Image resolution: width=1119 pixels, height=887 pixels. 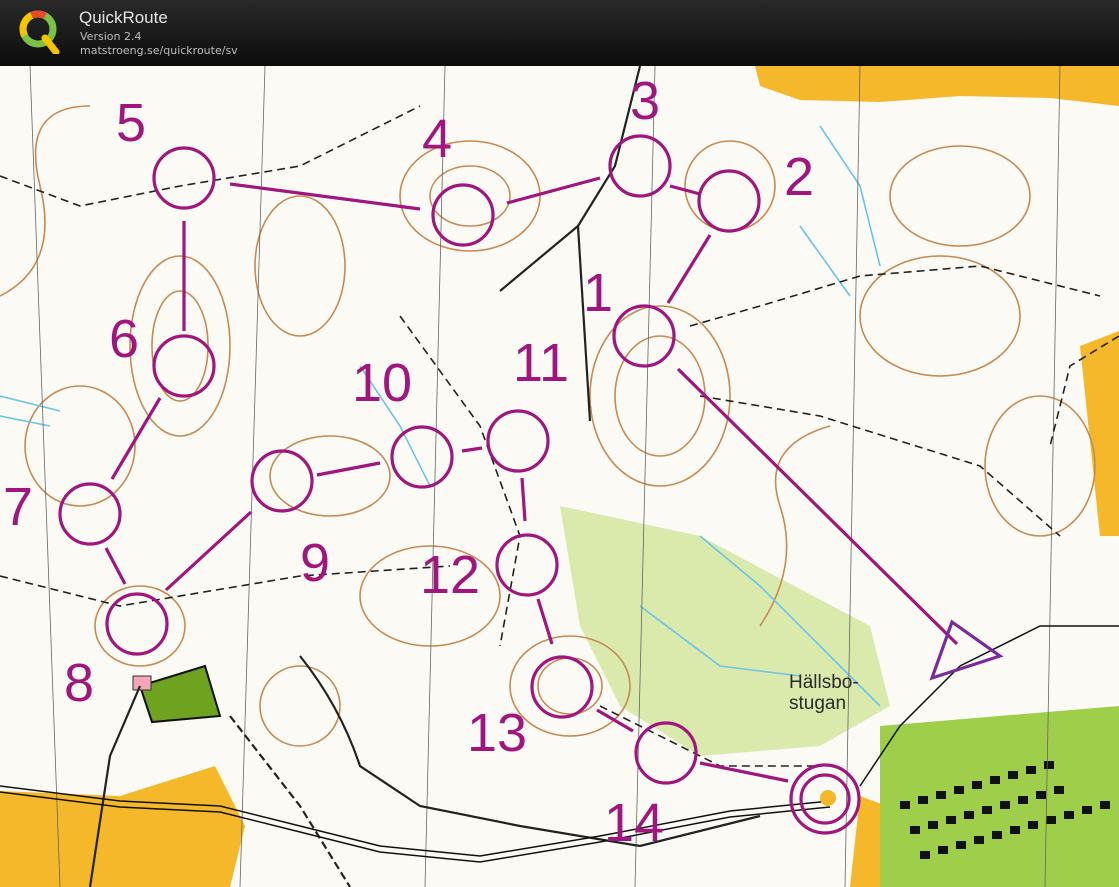 What do you see at coordinates (645, 101) in the screenshot?
I see `control-number-3: 3` at bounding box center [645, 101].